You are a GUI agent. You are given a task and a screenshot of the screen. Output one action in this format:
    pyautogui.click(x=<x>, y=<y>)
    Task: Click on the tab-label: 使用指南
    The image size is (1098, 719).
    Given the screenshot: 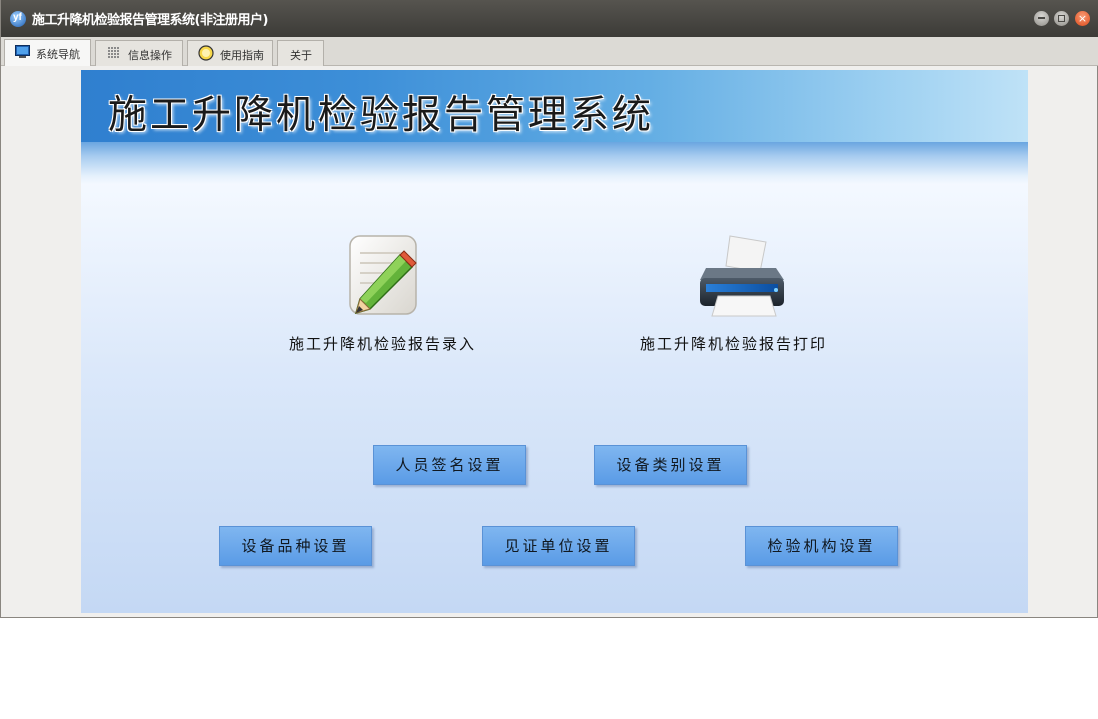 What is the action you would take?
    pyautogui.click(x=242, y=55)
    